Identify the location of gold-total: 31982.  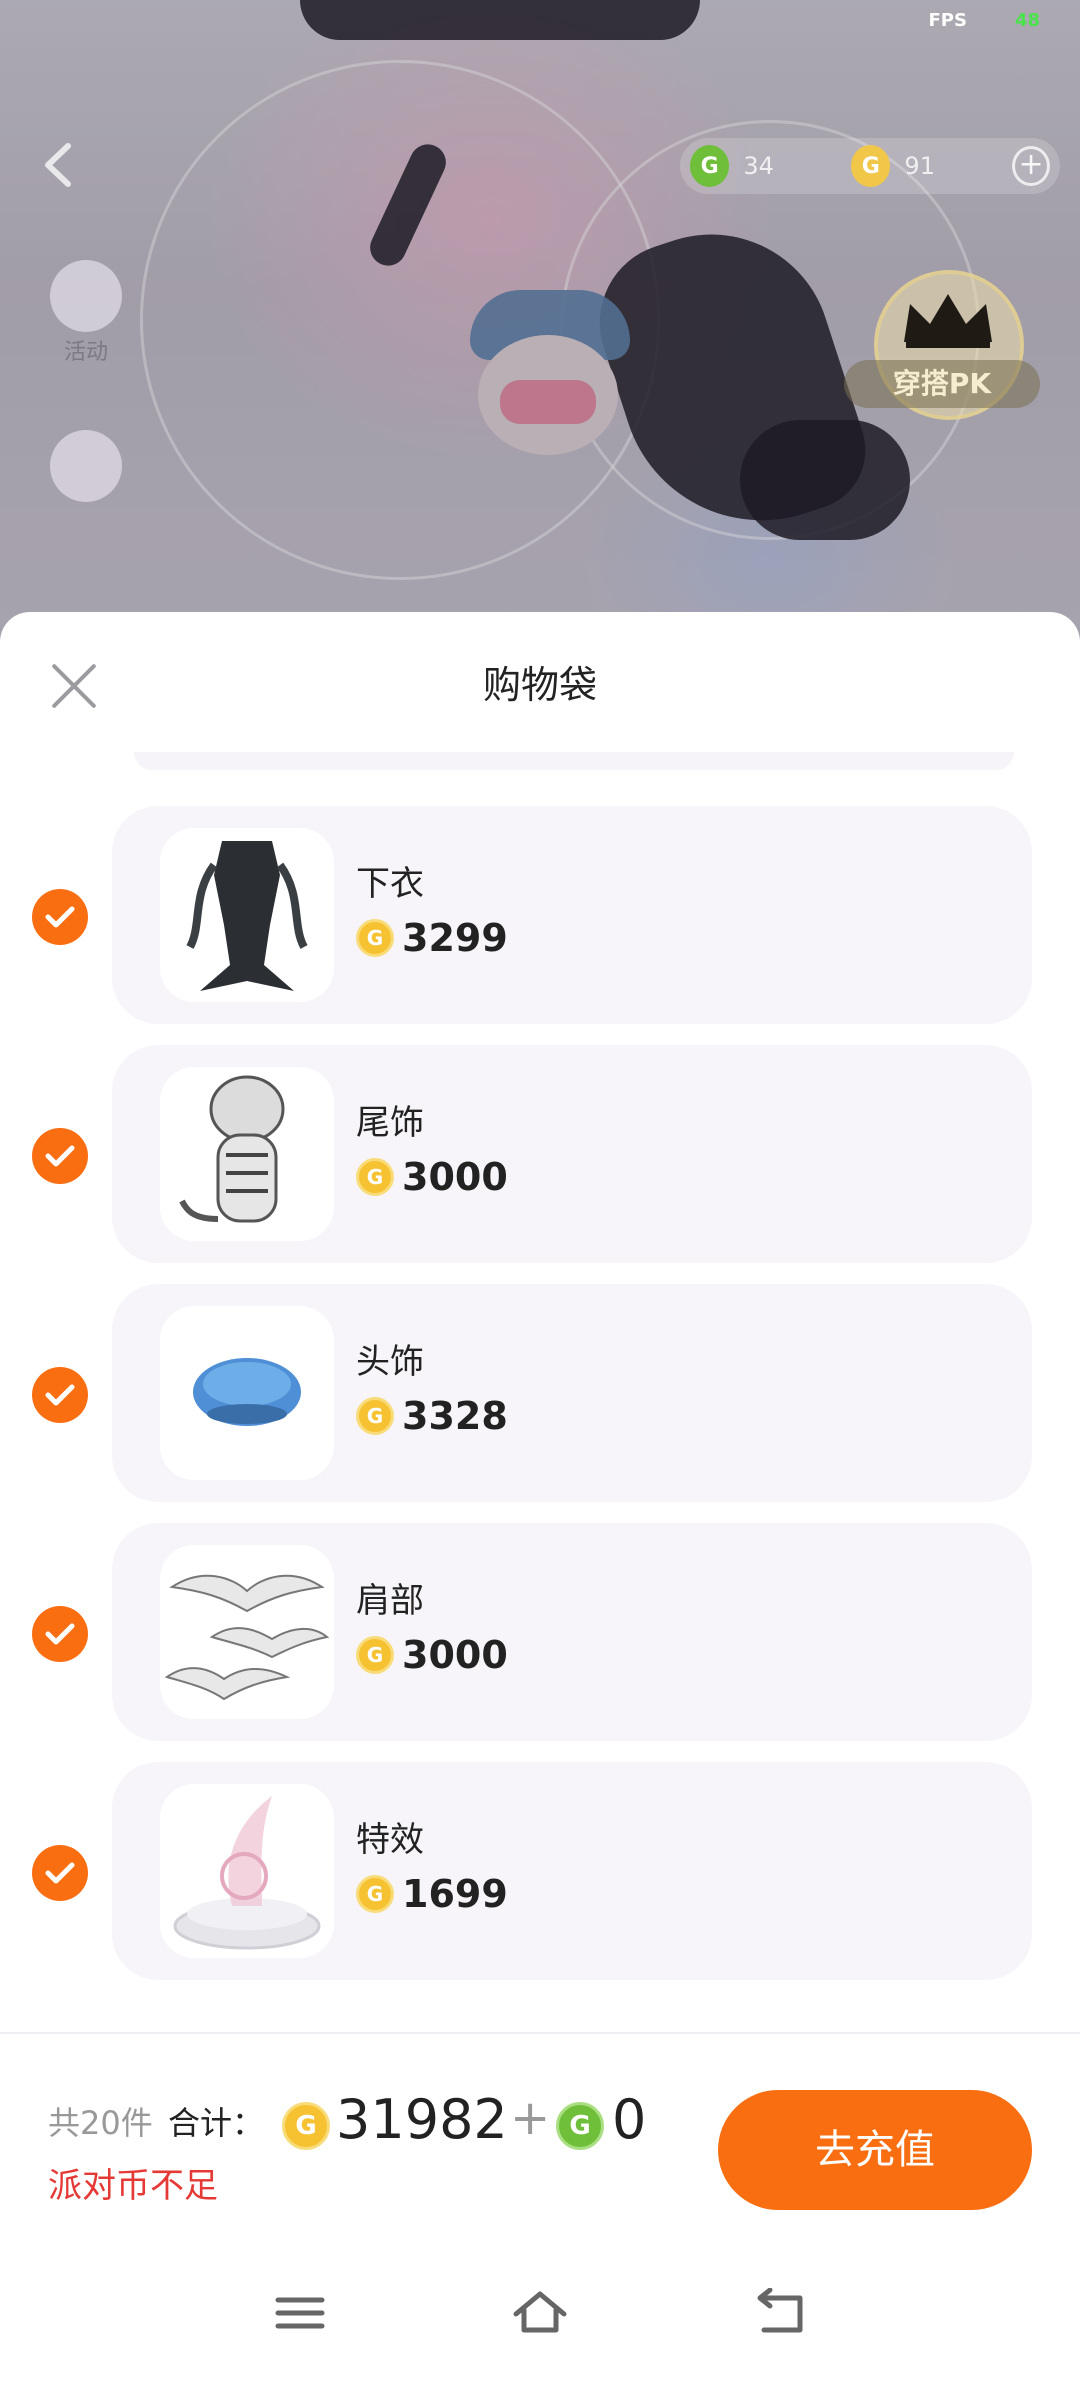
(422, 2119).